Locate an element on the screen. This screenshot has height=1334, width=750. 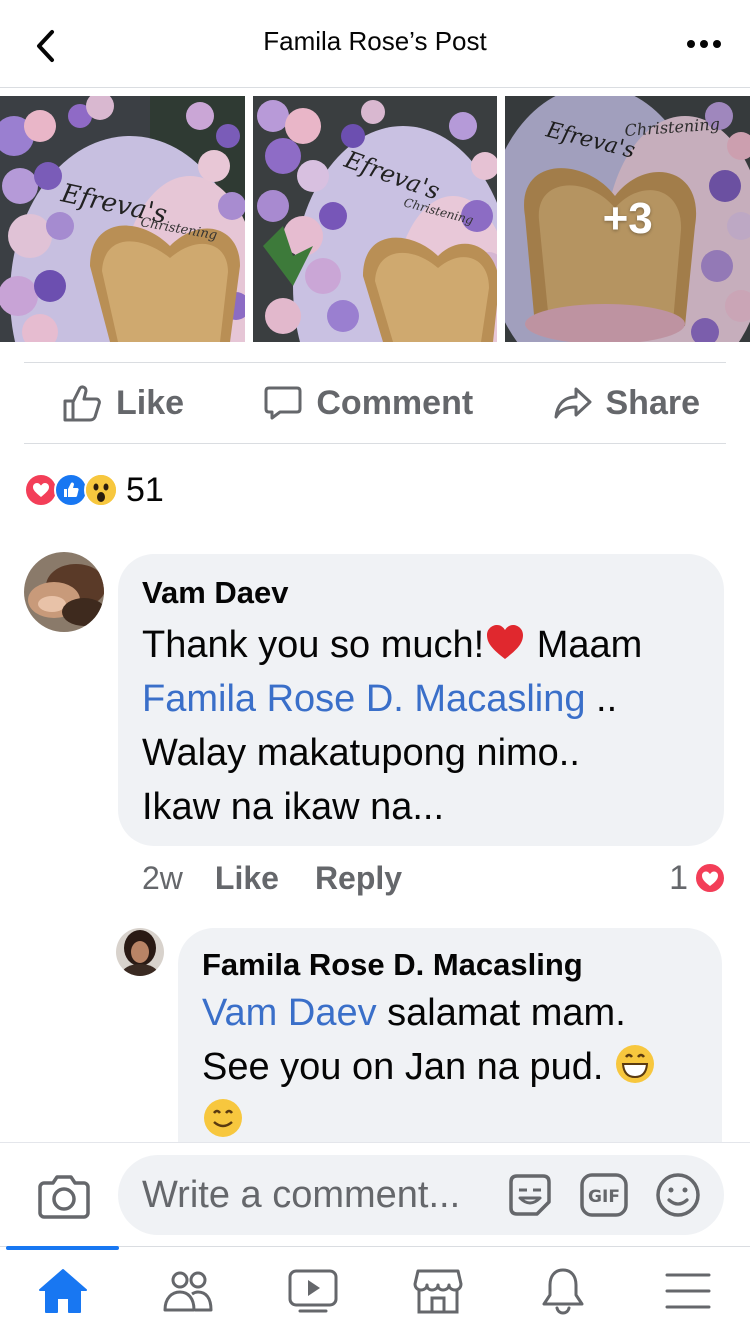
reply-text-part: salamat mam. is located at coordinates (501, 1013).